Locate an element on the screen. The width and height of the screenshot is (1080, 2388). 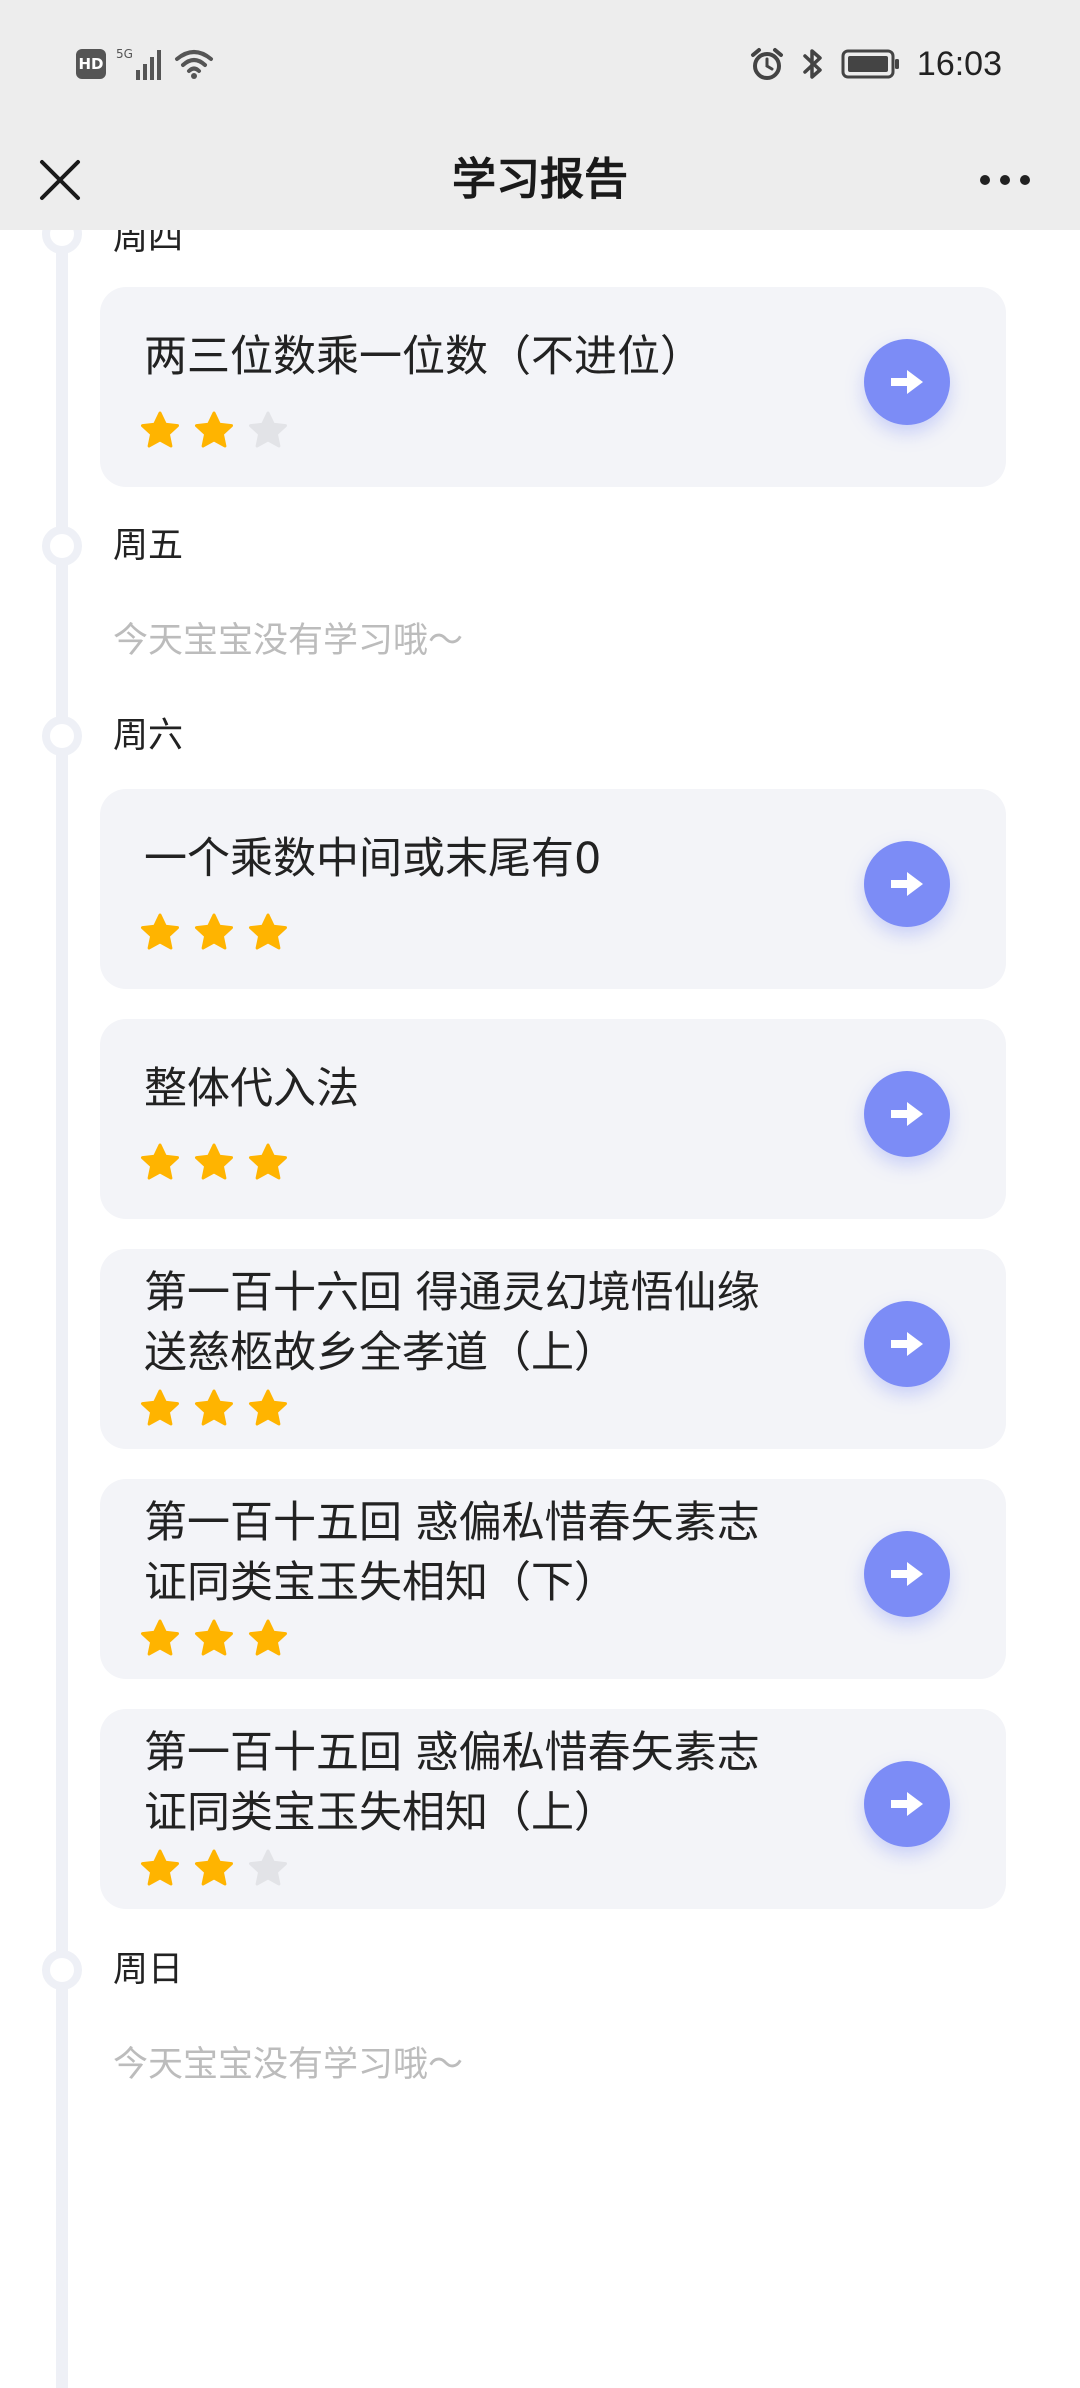
svg-text: 5G is located at coordinates (124, 54).